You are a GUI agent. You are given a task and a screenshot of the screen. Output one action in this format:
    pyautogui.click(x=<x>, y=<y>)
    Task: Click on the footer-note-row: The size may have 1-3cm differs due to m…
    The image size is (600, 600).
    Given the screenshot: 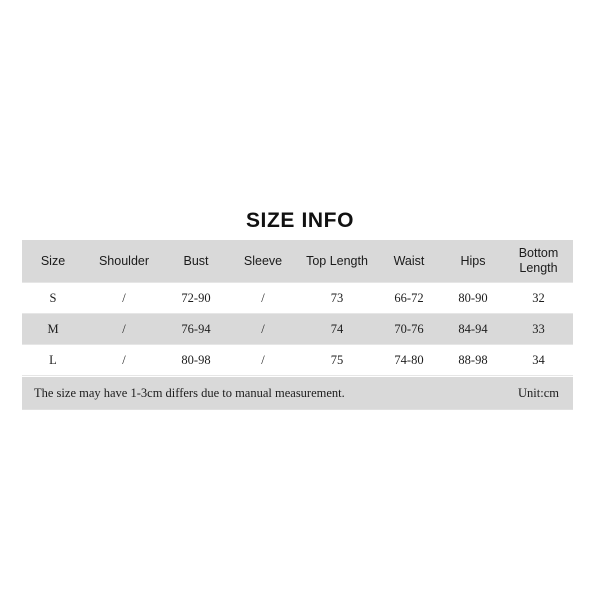 What is the action you would take?
    pyautogui.click(x=297, y=393)
    